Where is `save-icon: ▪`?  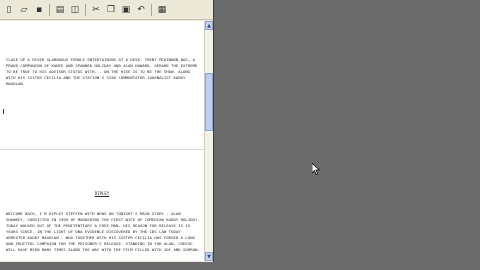
save-icon: ▪ is located at coordinates (39, 10).